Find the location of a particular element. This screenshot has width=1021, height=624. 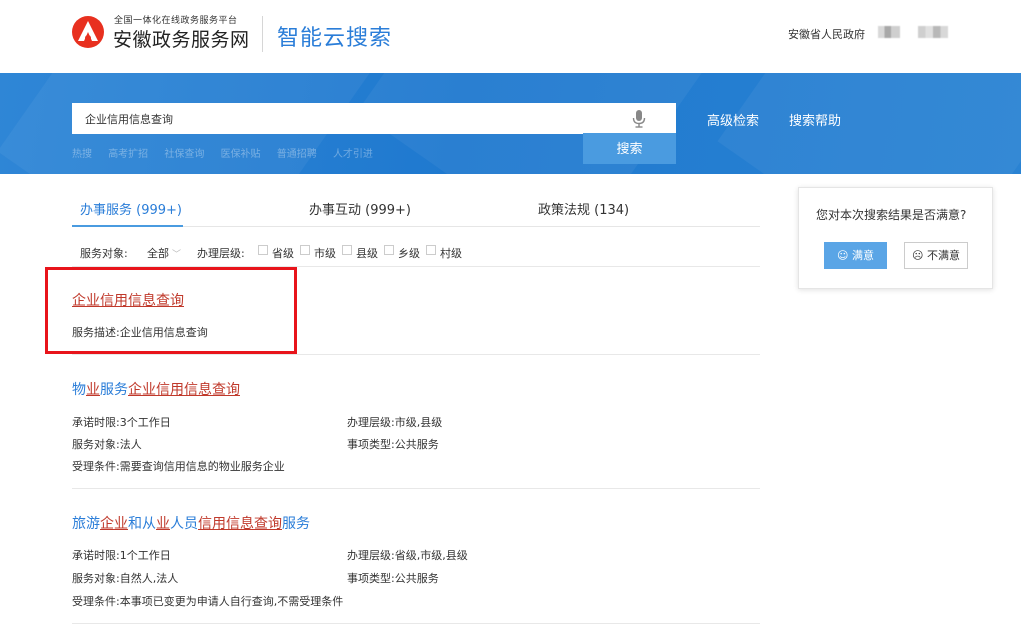

target-filter-label: 服务对象: is located at coordinates (104, 253).